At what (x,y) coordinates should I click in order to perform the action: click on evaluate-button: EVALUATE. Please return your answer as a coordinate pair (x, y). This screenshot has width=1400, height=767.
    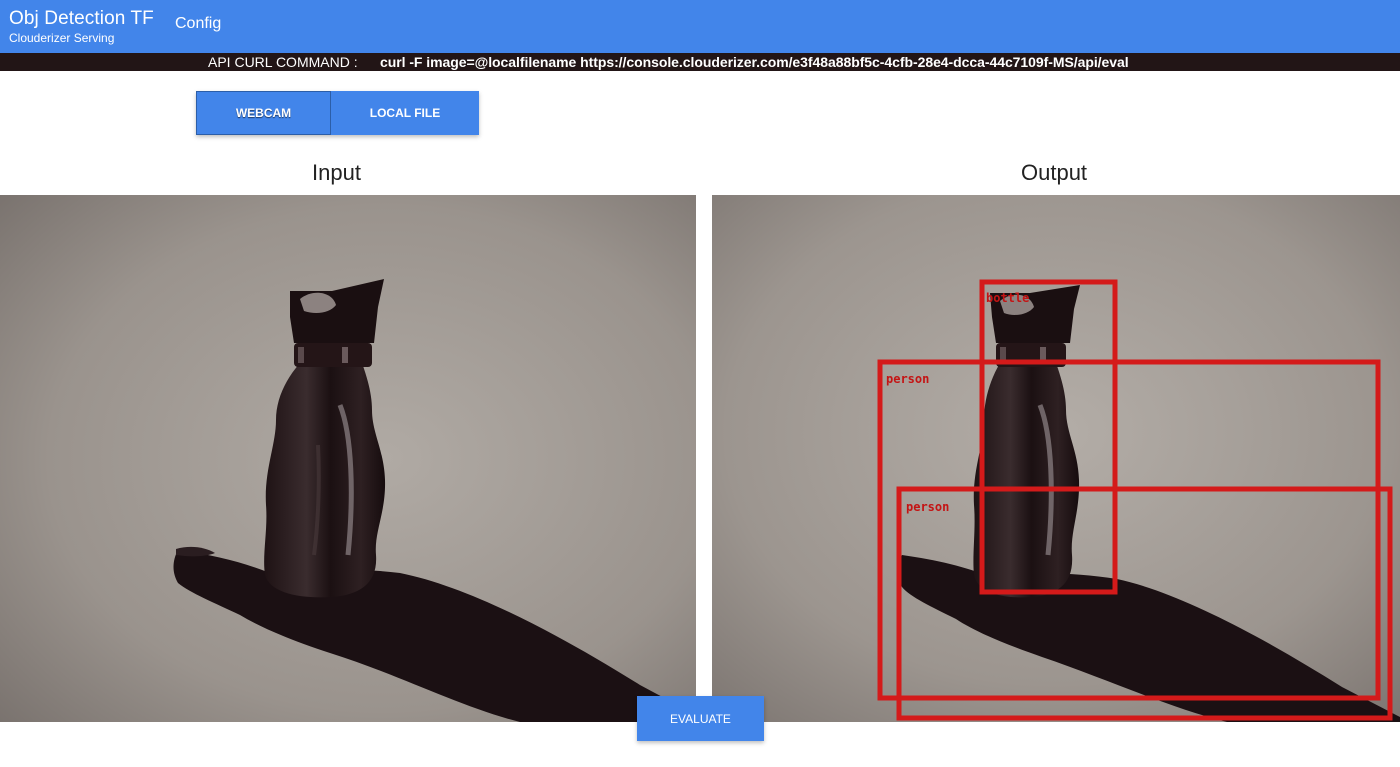
    Looking at the image, I should click on (700, 718).